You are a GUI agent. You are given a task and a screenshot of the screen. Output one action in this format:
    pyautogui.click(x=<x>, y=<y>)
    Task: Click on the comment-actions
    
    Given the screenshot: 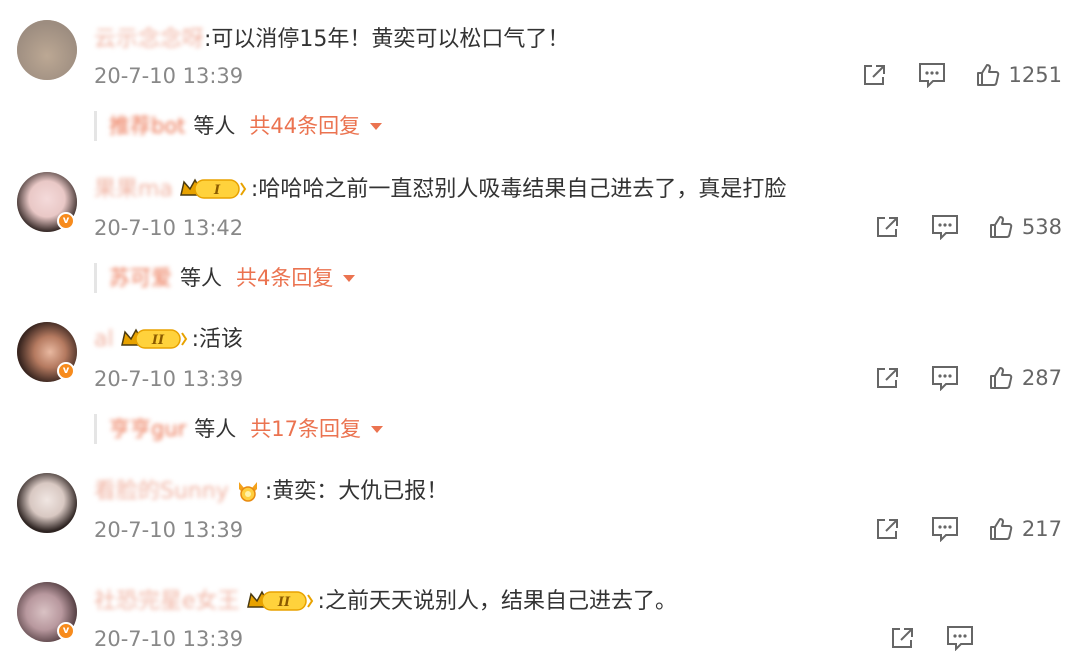 What is the action you would take?
    pyautogui.click(x=917, y=638)
    